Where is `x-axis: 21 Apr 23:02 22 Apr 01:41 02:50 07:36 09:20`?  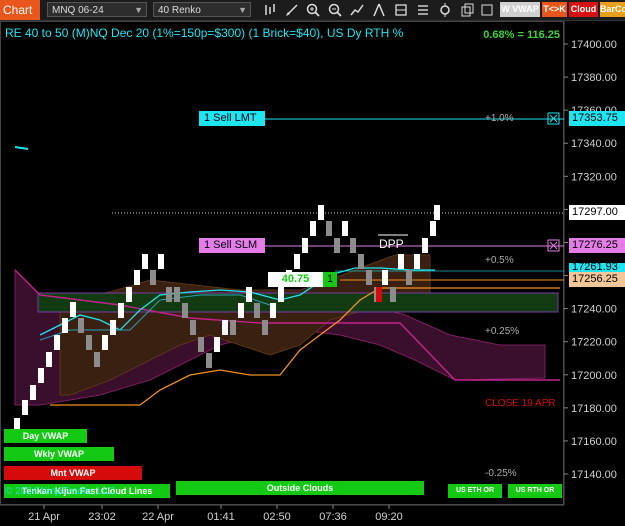 x-axis: 21 Apr 23:02 22 Apr 01:41 02:50 07:36 09:20 is located at coordinates (215, 514).